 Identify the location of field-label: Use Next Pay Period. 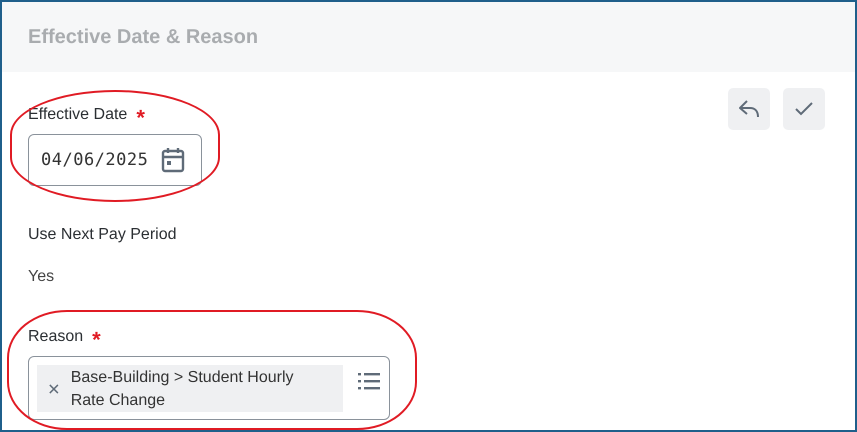
(102, 235).